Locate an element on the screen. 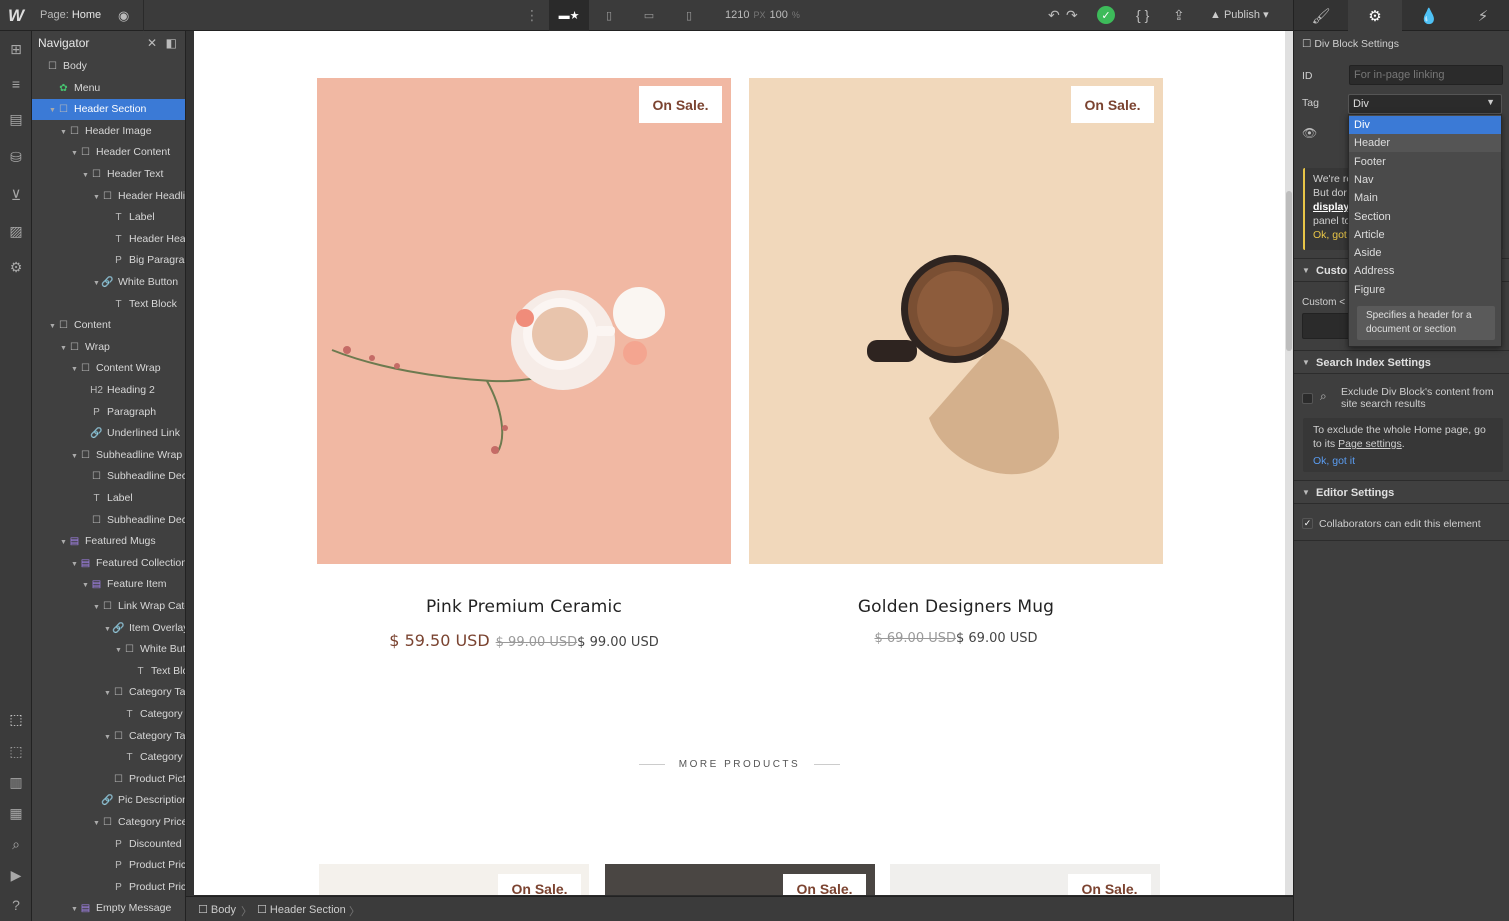 This screenshot has width=1509, height=921. page-selector: Page: Home is located at coordinates (70, 15).